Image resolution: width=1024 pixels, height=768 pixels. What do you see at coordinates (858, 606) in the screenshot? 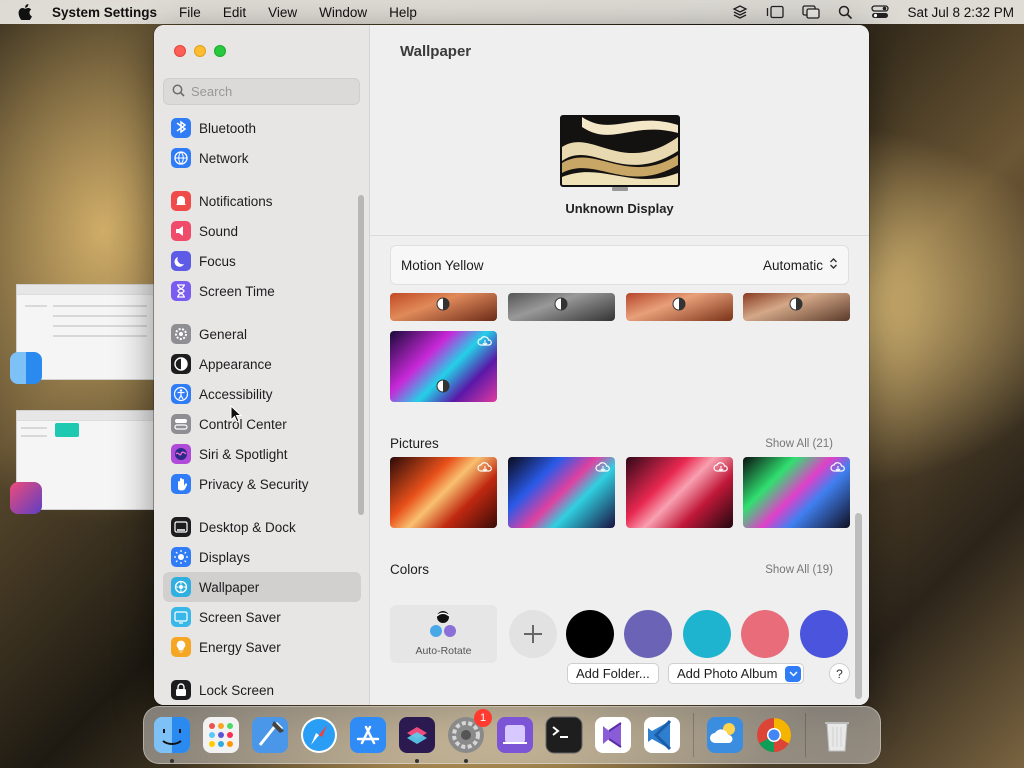
I see `main-scrollbar` at bounding box center [858, 606].